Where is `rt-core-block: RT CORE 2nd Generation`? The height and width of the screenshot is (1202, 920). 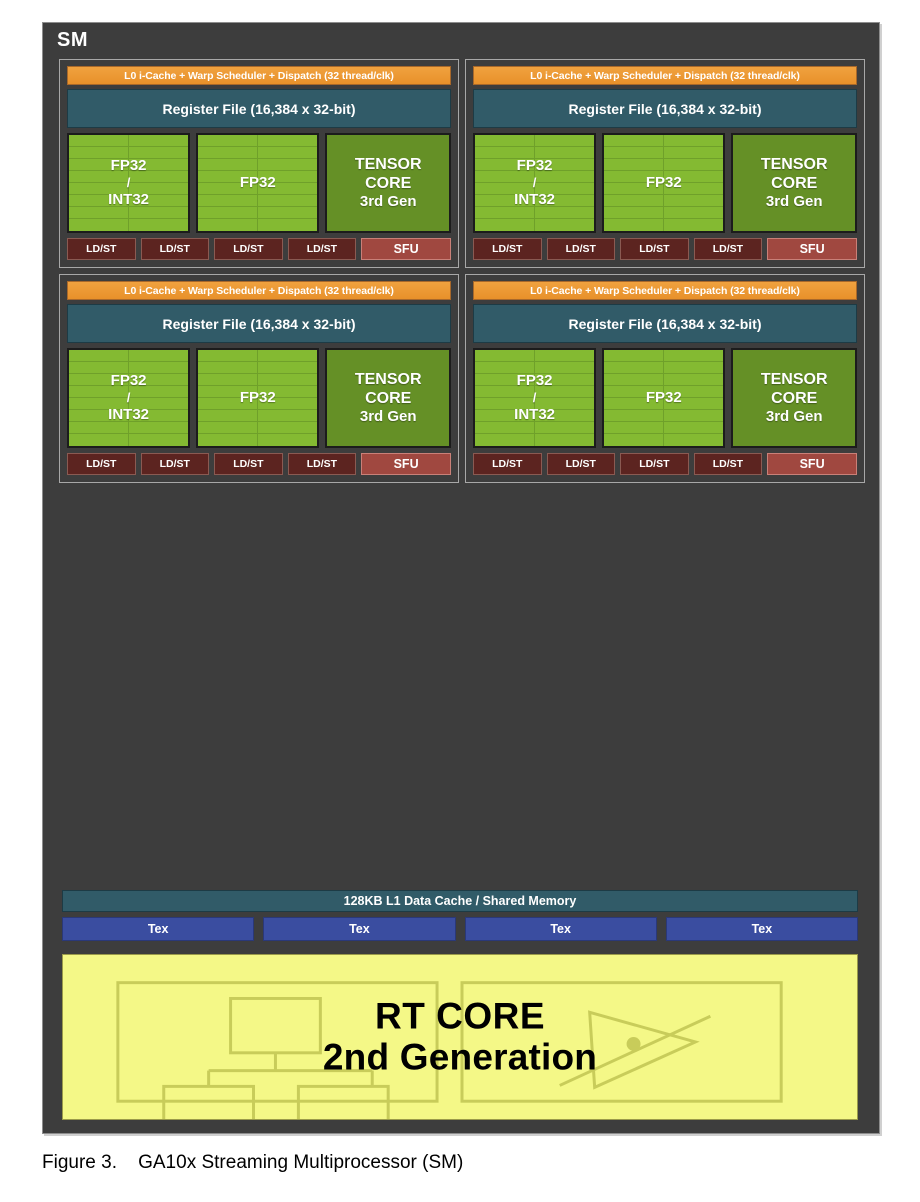 rt-core-block: RT CORE 2nd Generation is located at coordinates (460, 1037).